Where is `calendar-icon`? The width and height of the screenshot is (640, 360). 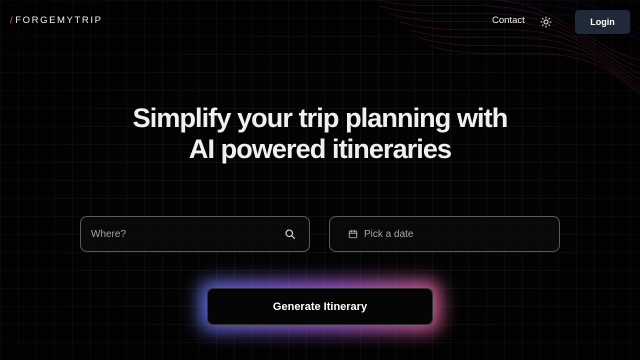 calendar-icon is located at coordinates (353, 234).